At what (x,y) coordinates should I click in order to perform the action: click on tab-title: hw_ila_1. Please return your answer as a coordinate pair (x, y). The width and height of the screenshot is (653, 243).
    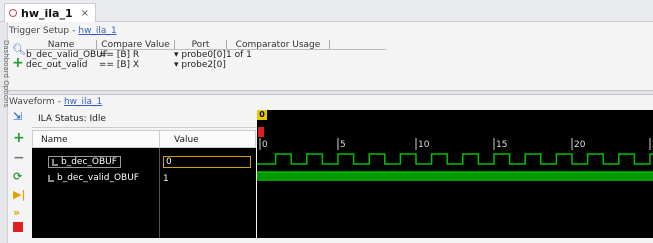
    Looking at the image, I should click on (47, 13).